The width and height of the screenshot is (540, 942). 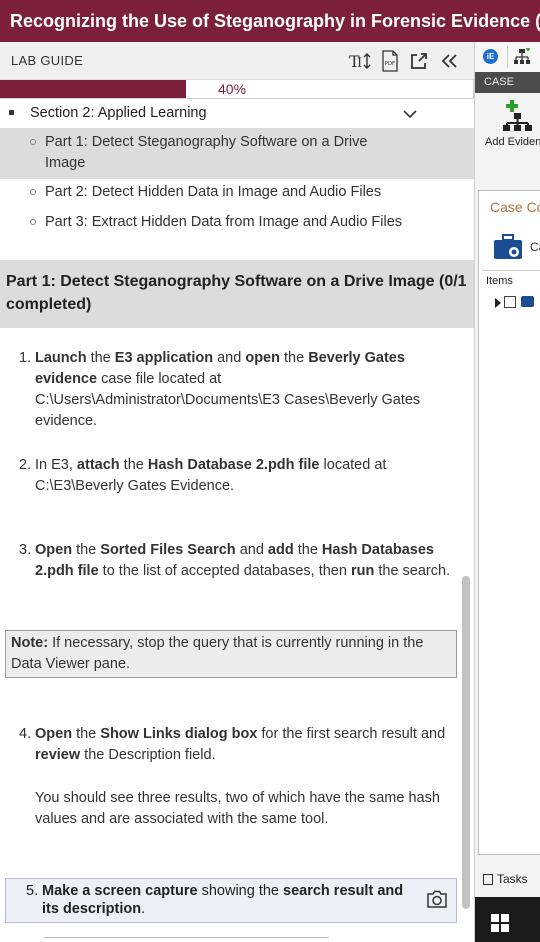 What do you see at coordinates (186, 939) in the screenshot?
I see `horizontal-scrollbar` at bounding box center [186, 939].